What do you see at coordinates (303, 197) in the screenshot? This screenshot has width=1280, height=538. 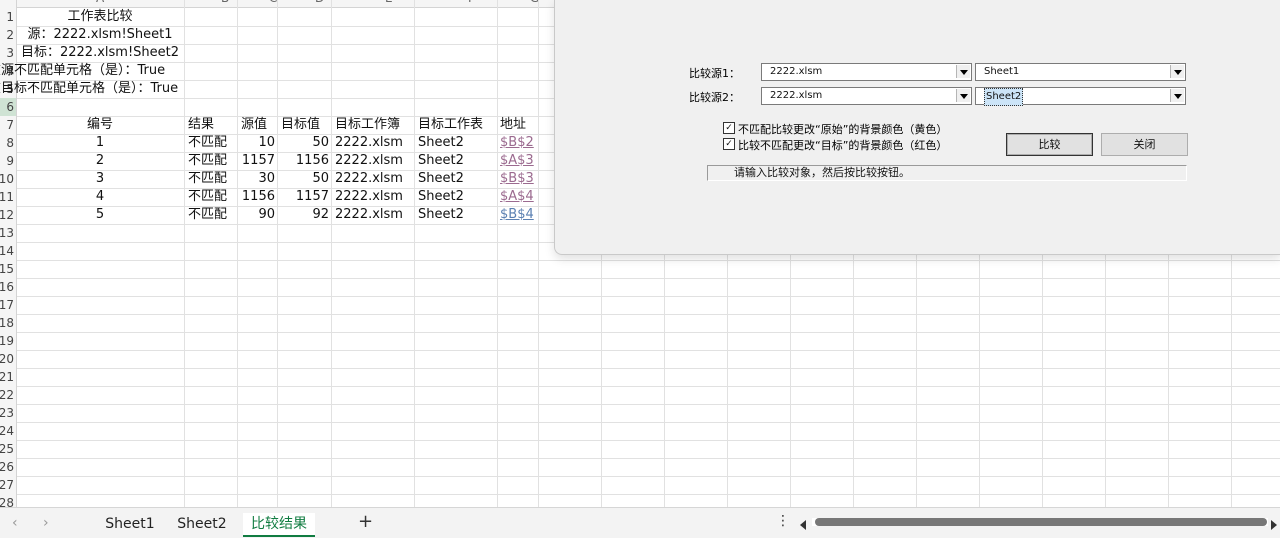 I see `table-row-target: 1157` at bounding box center [303, 197].